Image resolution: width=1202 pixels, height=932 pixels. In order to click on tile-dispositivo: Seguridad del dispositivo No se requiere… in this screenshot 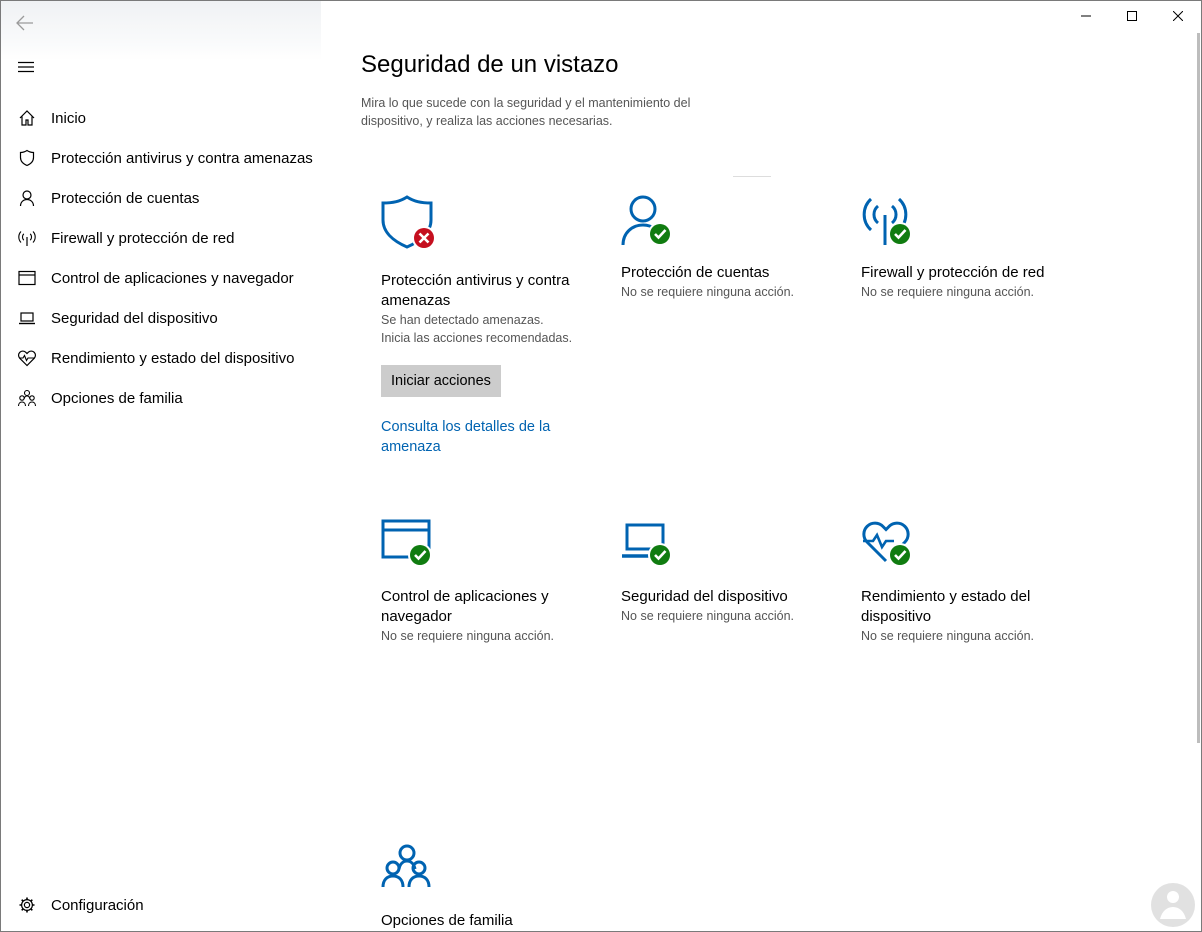, I will do `click(731, 571)`.